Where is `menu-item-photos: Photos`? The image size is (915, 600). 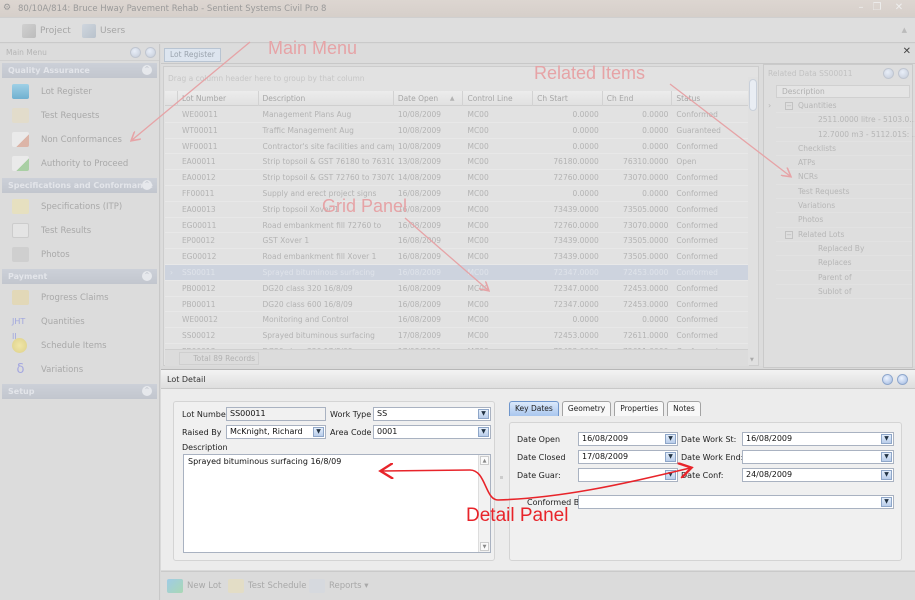 menu-item-photos: Photos is located at coordinates (79, 255).